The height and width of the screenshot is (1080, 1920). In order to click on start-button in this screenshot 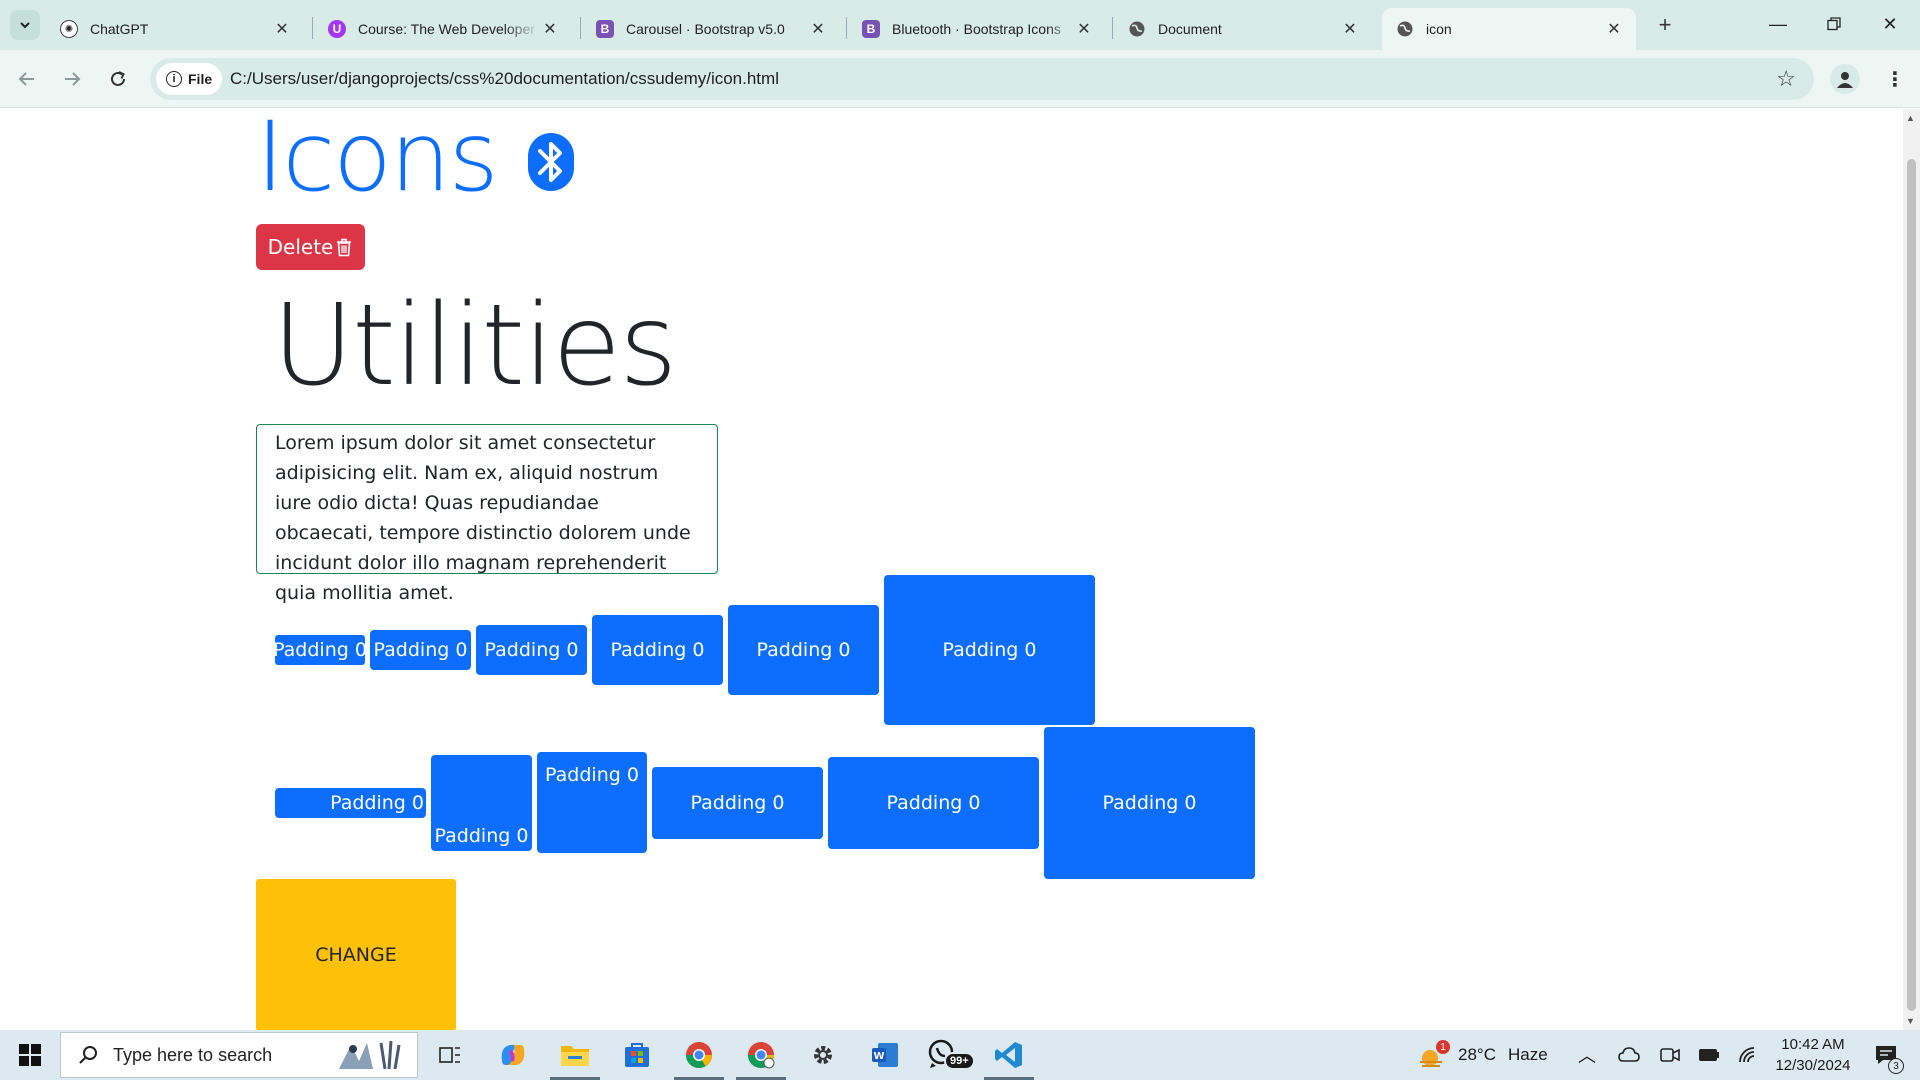, I will do `click(30, 1055)`.